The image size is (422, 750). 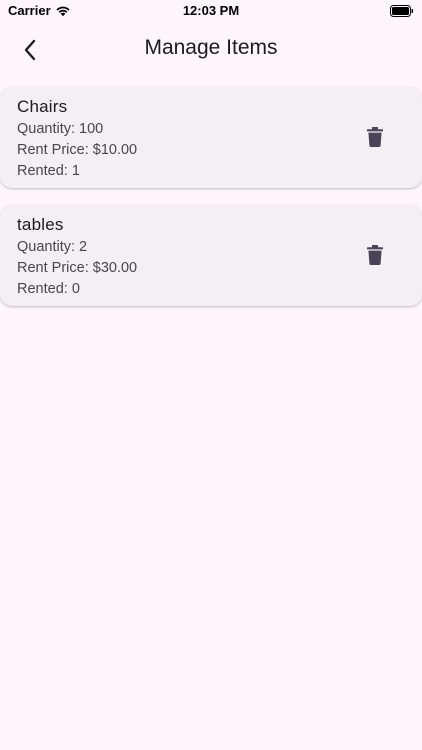 I want to click on status-time: 12:03 PM, so click(x=211, y=10).